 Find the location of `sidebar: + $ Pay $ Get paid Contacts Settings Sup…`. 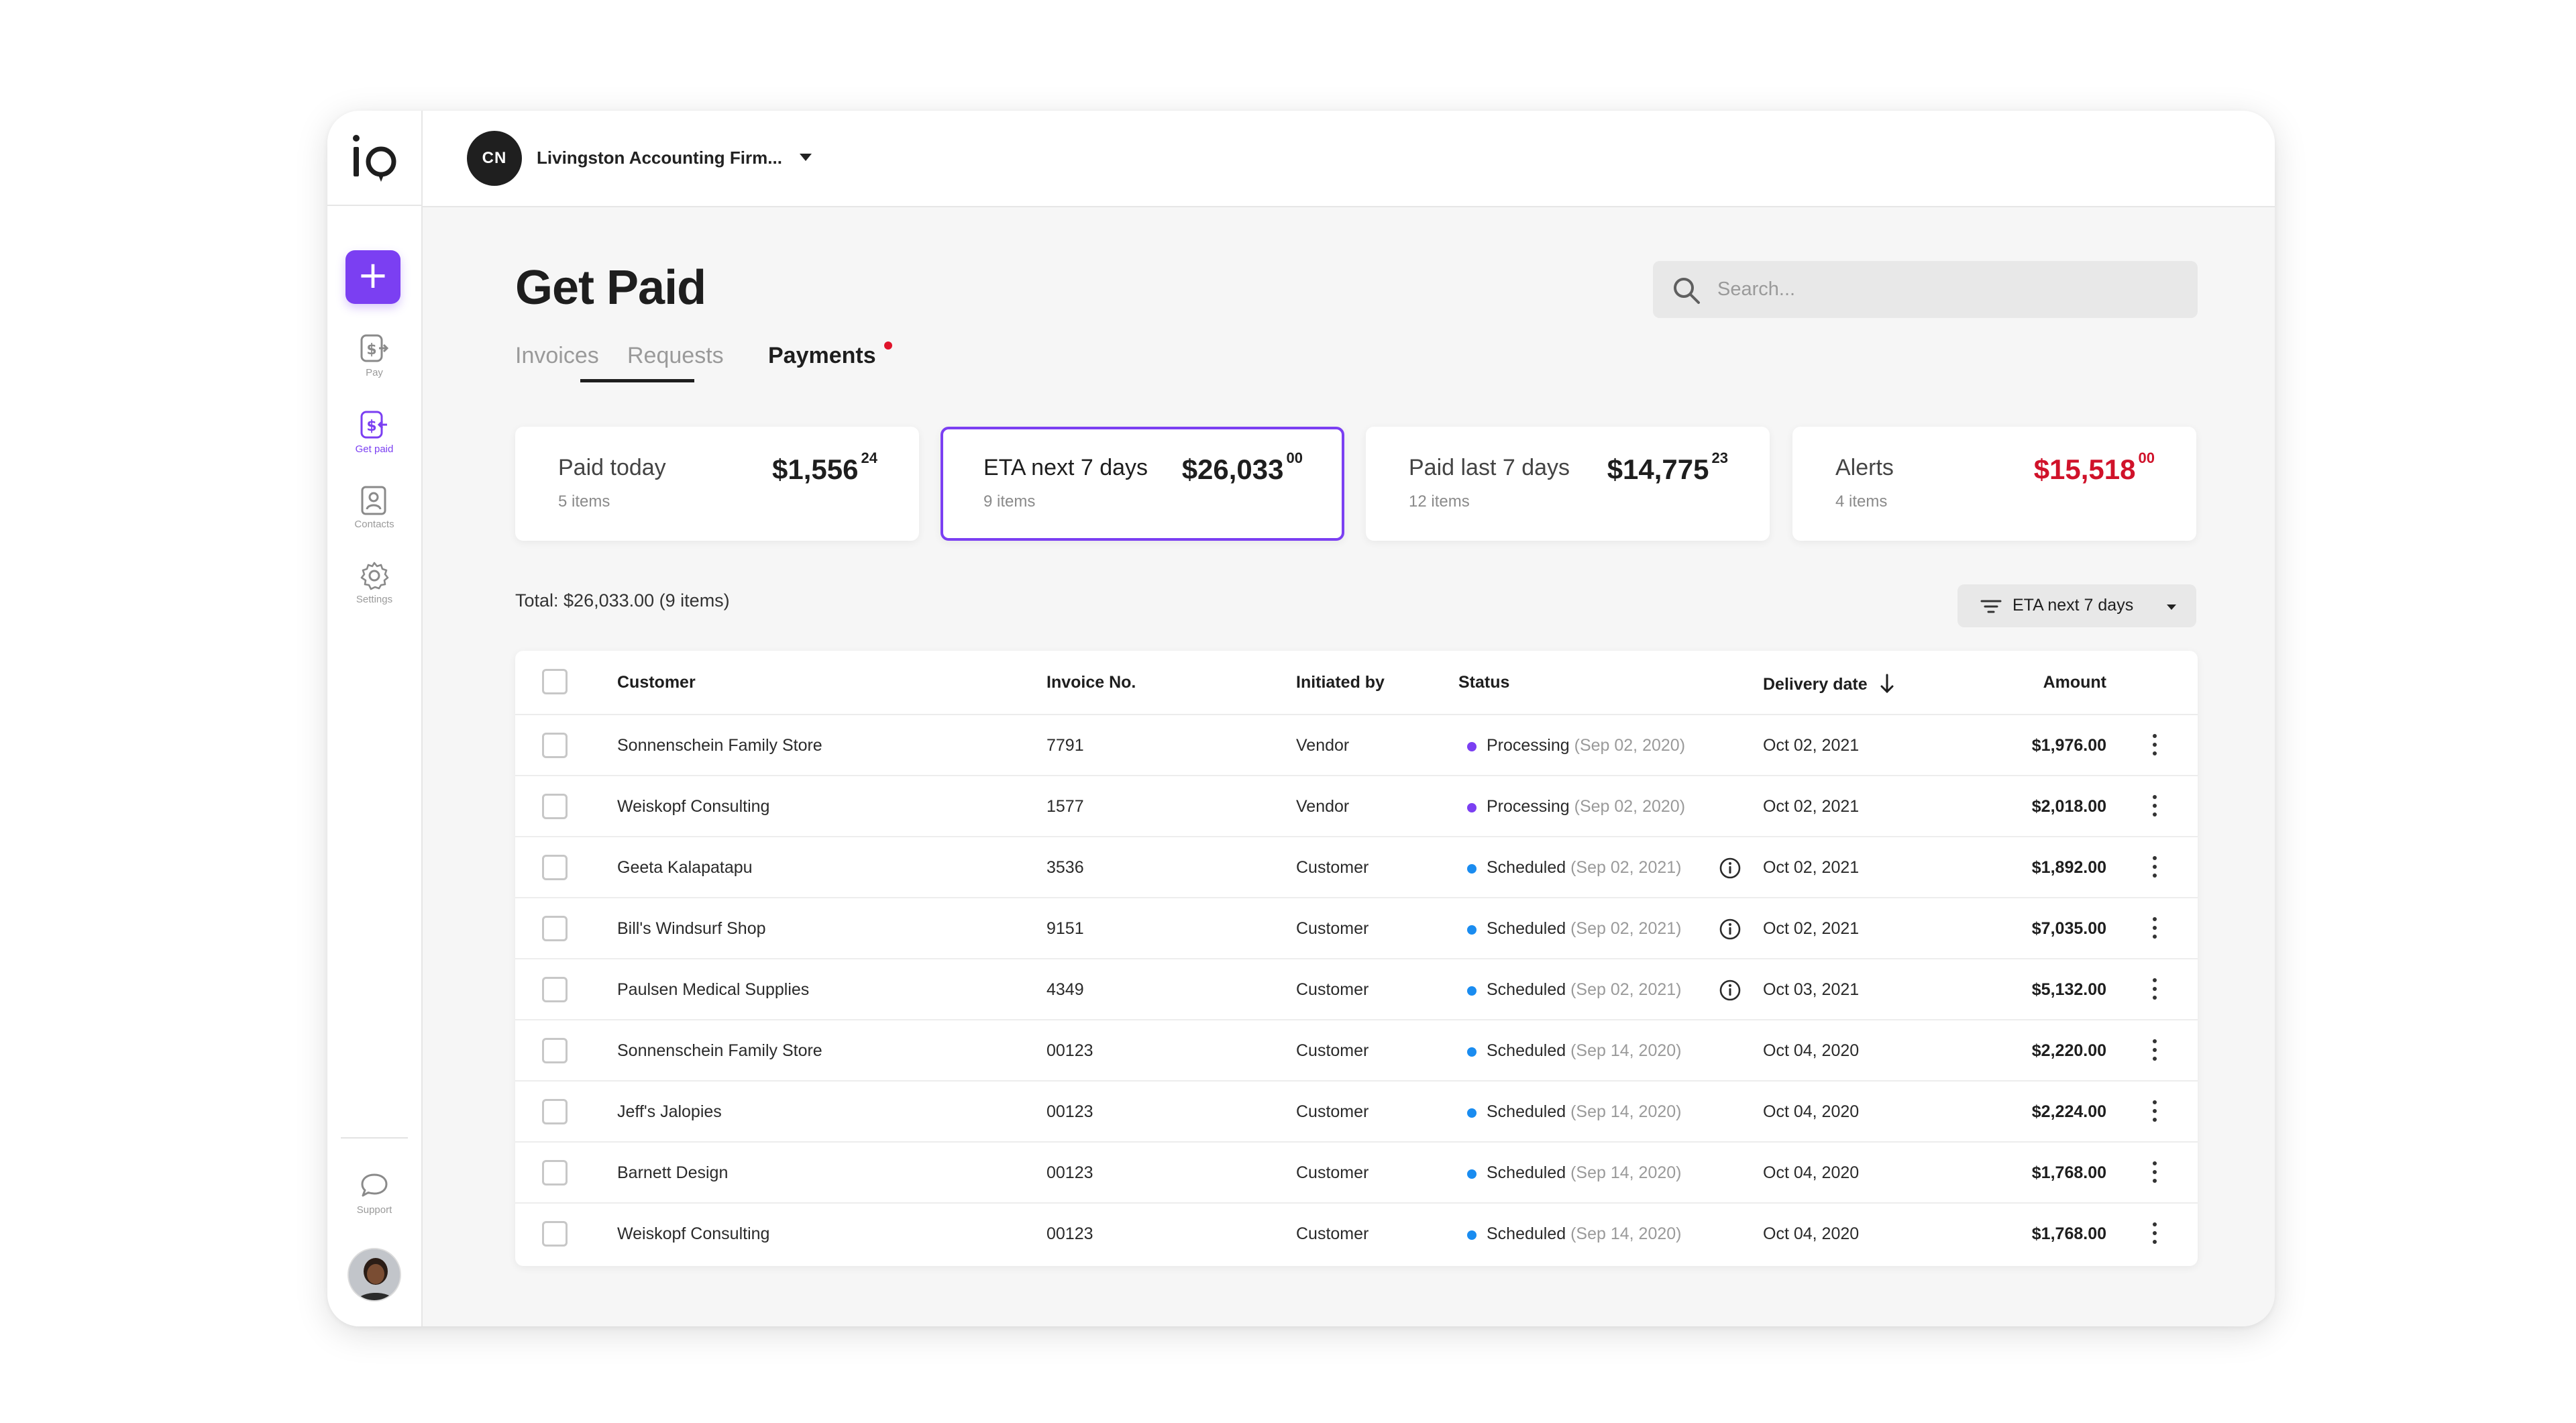

sidebar: + $ Pay $ Get paid Contacts Settings Sup… is located at coordinates (375, 718).